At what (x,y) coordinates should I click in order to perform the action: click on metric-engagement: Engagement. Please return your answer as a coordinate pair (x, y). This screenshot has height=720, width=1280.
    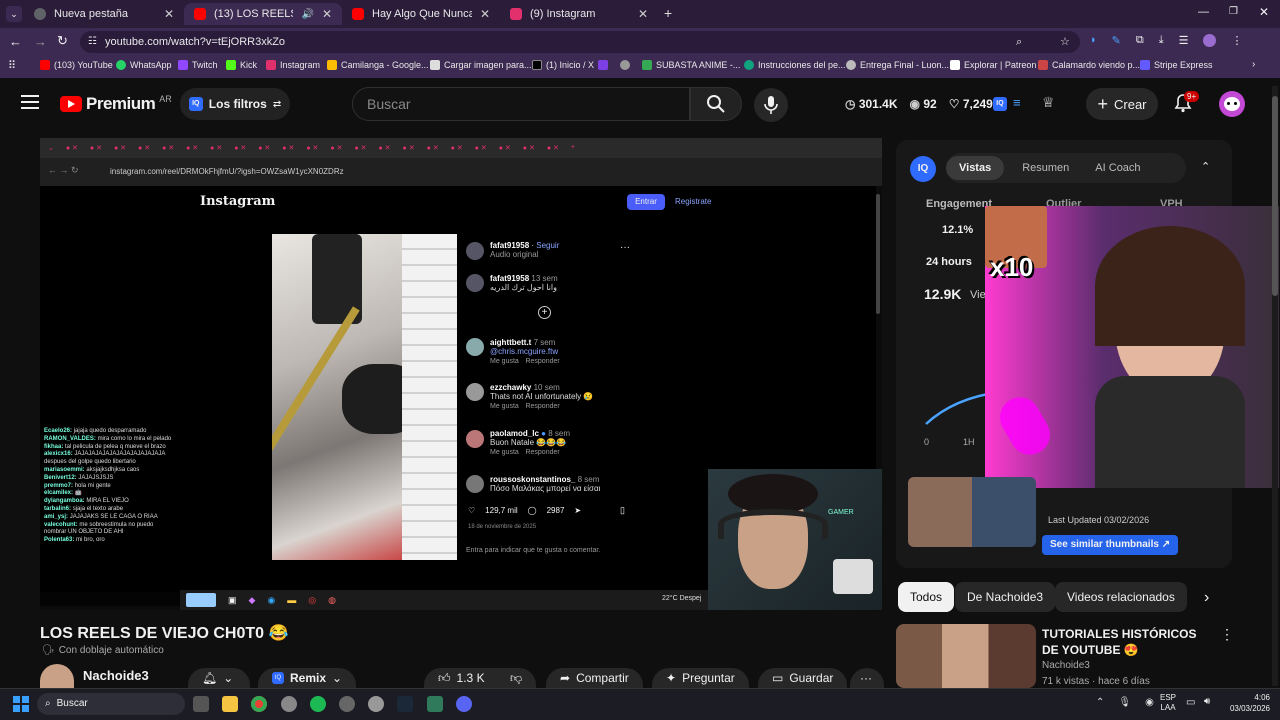
    Looking at the image, I should click on (959, 204).